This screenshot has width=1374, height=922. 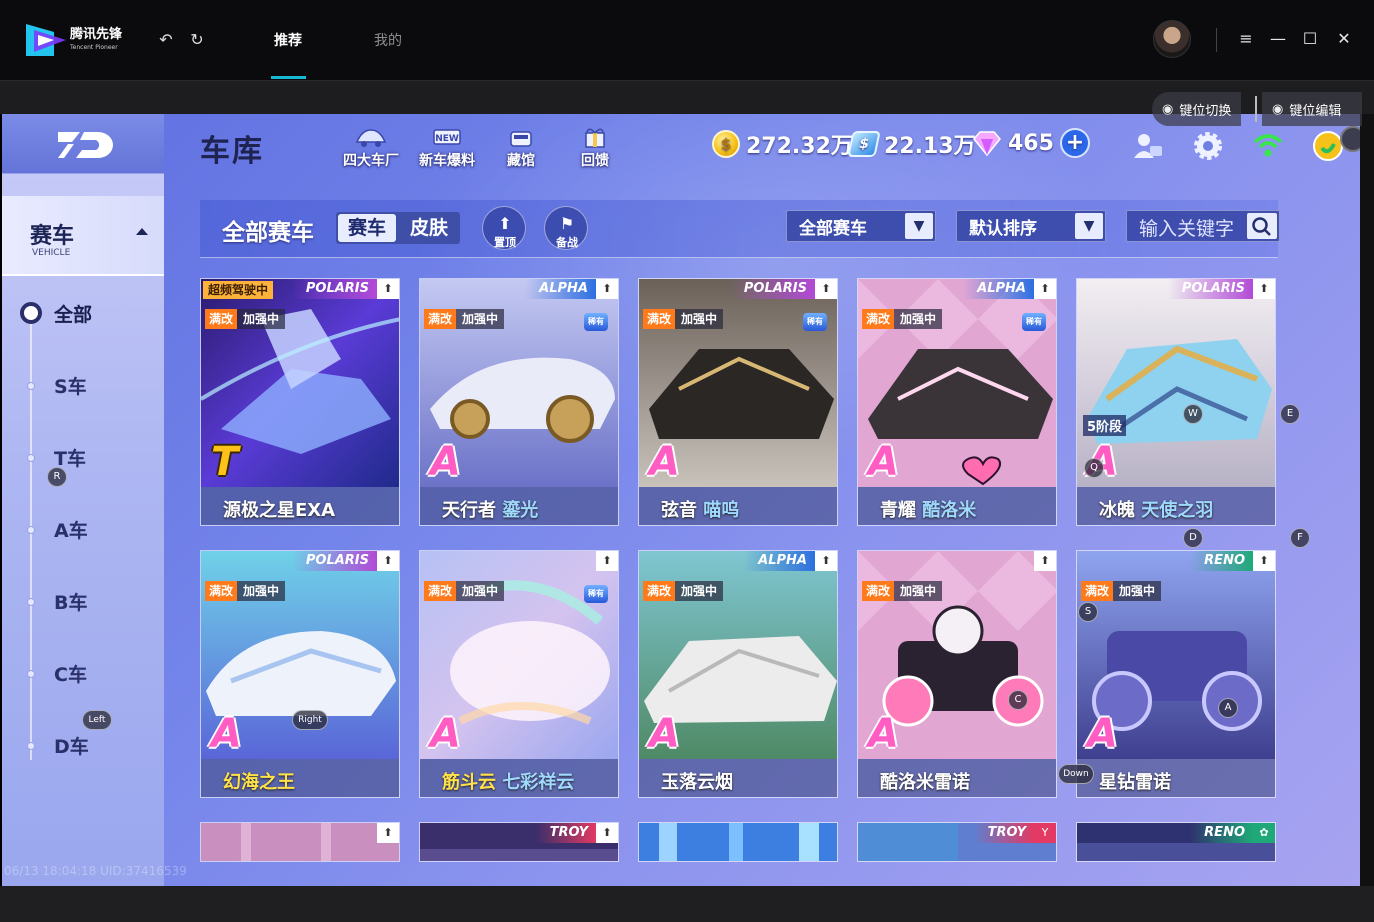 I want to click on close-icon: ✕, so click(x=1344, y=39).